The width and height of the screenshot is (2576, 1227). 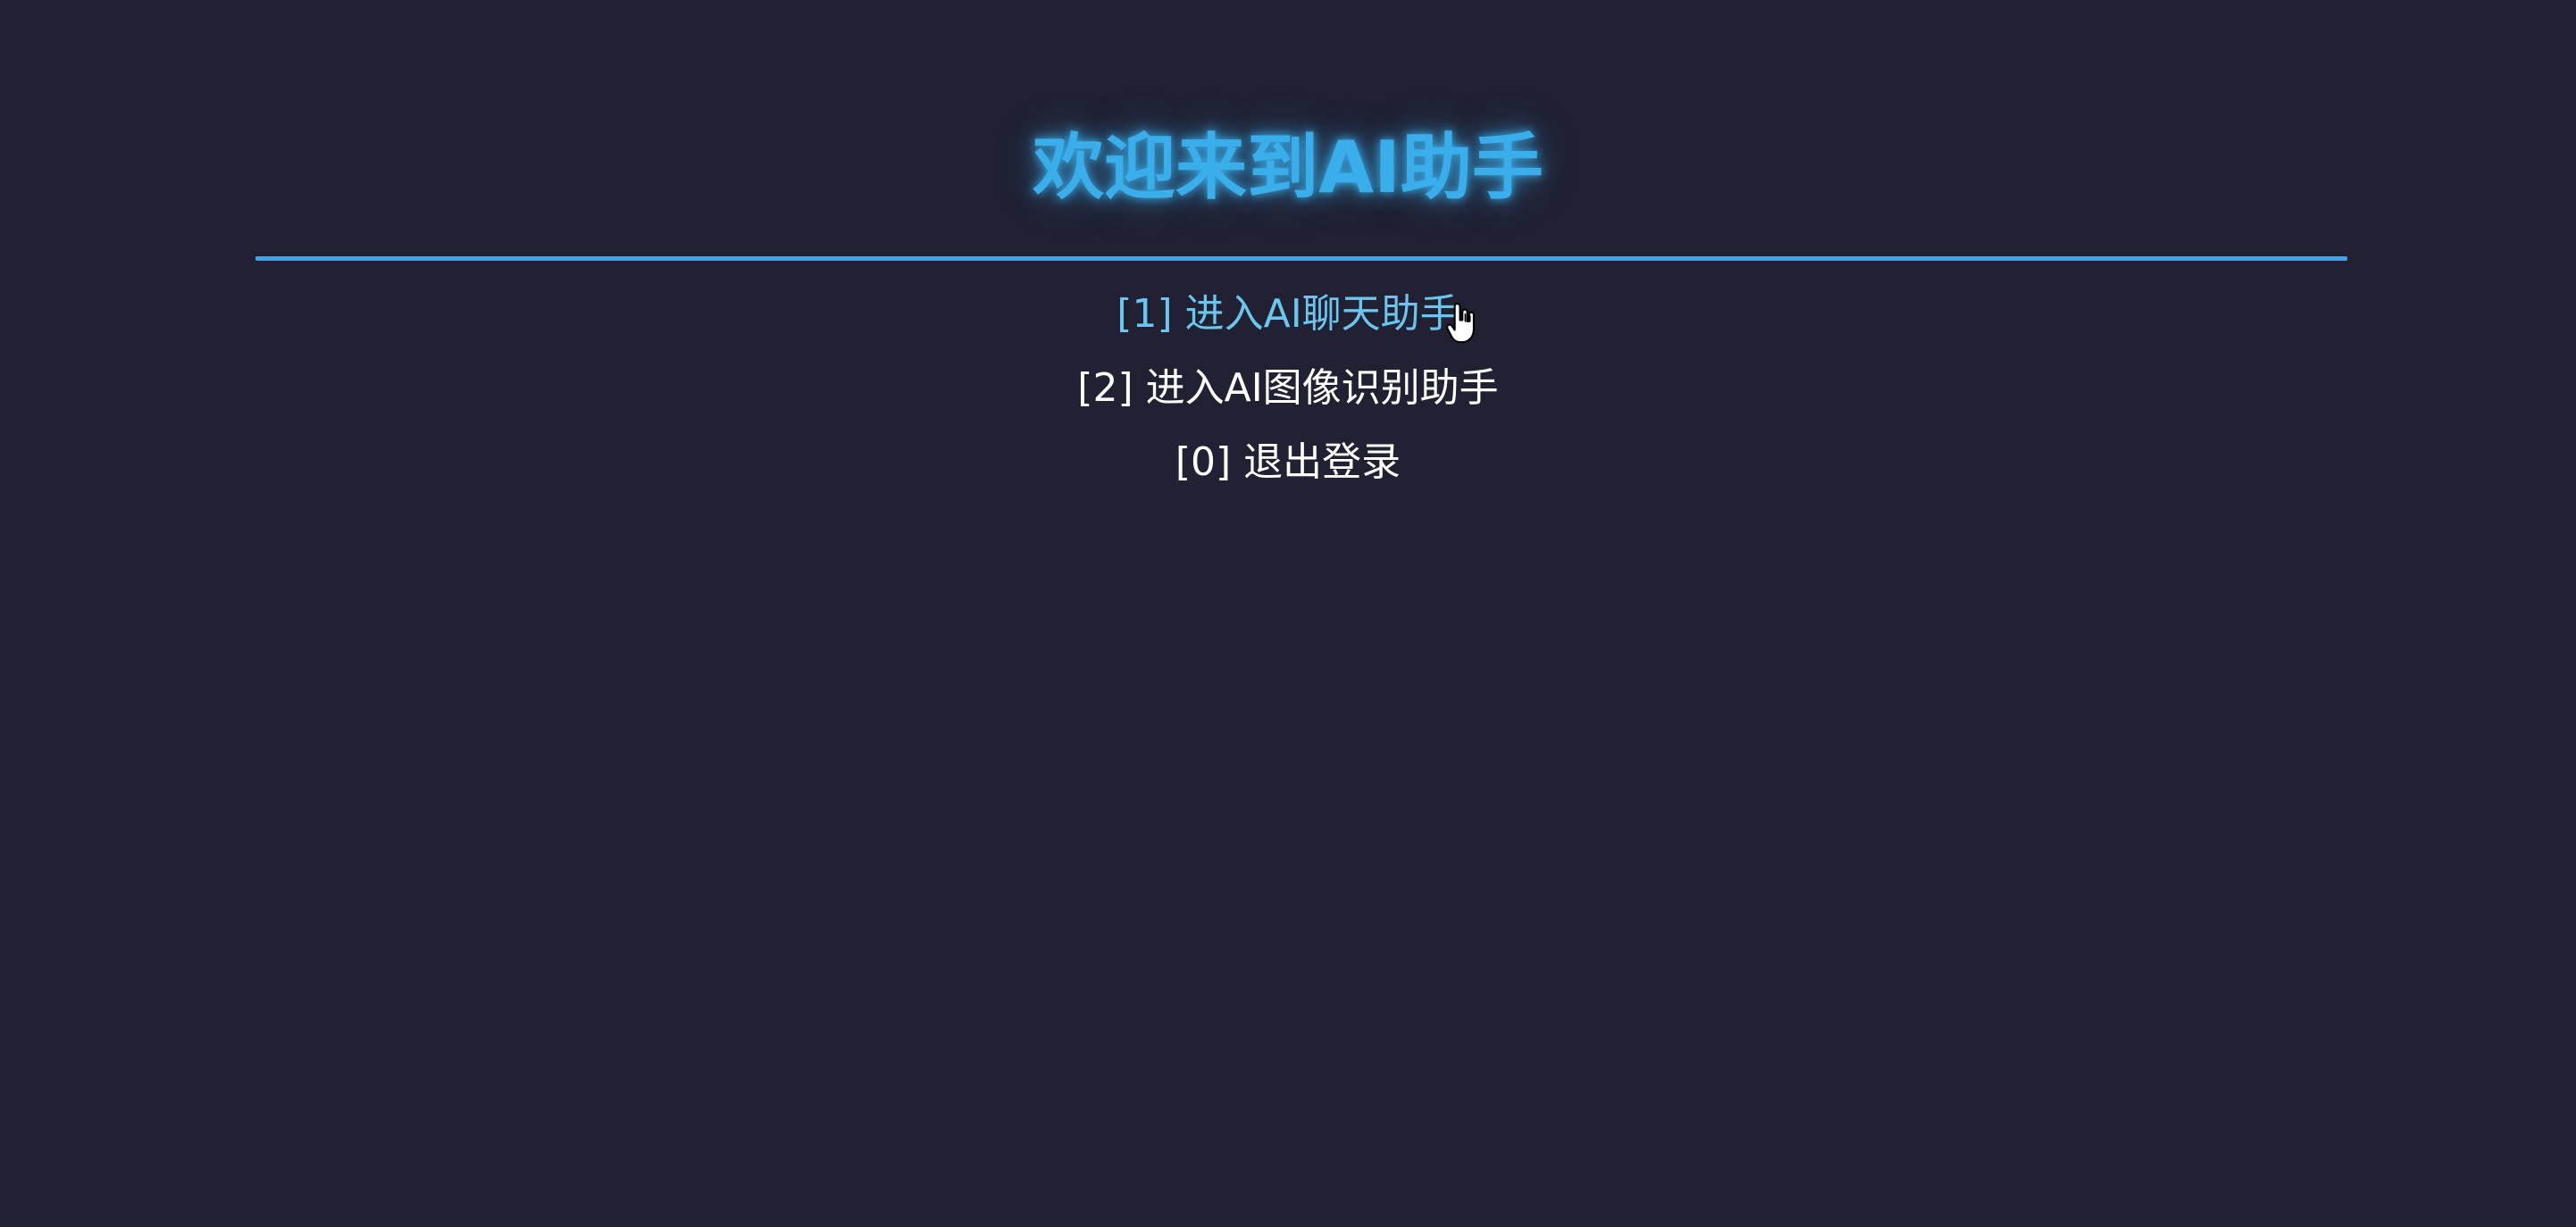 What do you see at coordinates (1301, 258) in the screenshot?
I see `title-divider` at bounding box center [1301, 258].